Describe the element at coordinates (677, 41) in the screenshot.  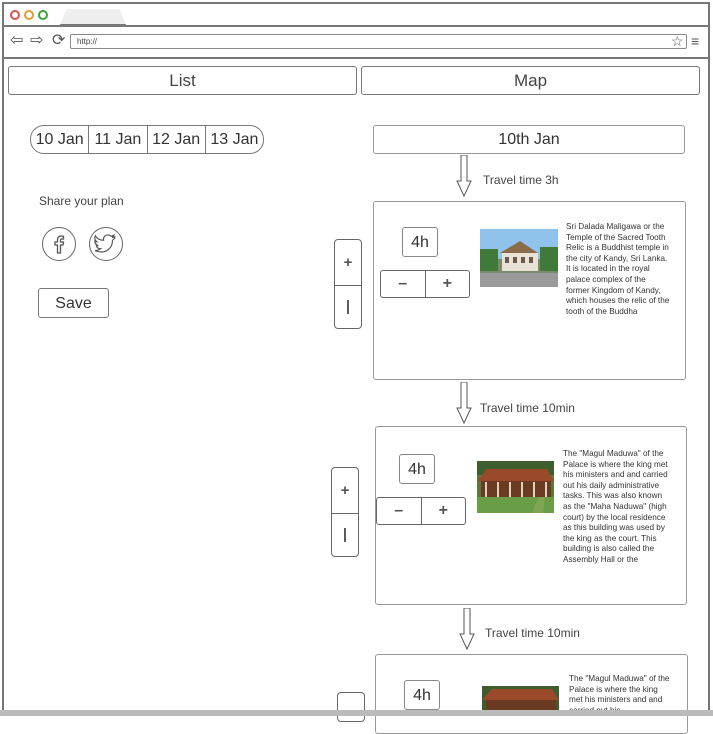
I see `bookmark-star-icon: ☆` at that location.